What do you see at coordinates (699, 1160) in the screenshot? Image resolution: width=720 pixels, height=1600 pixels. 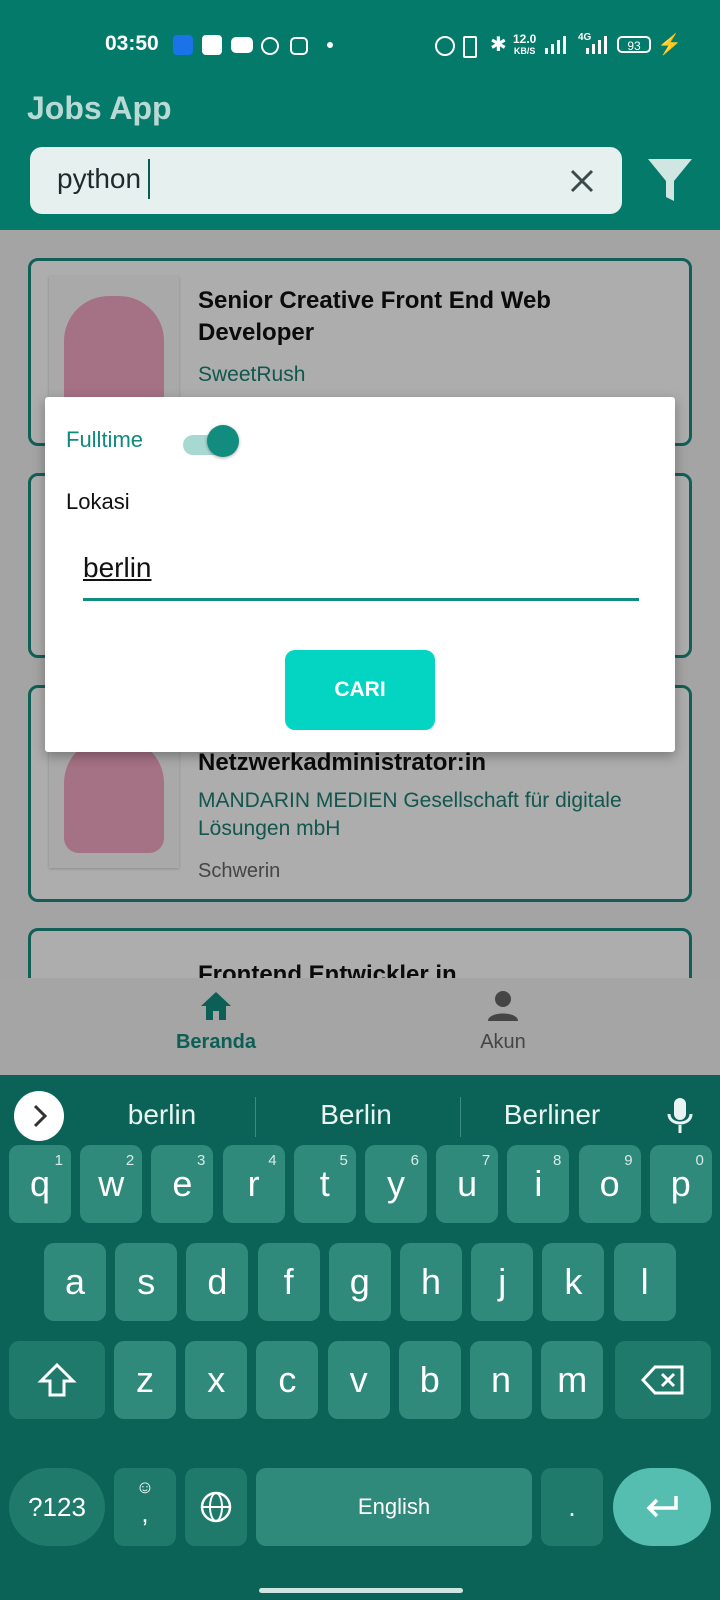 I see `key-hint: 0` at bounding box center [699, 1160].